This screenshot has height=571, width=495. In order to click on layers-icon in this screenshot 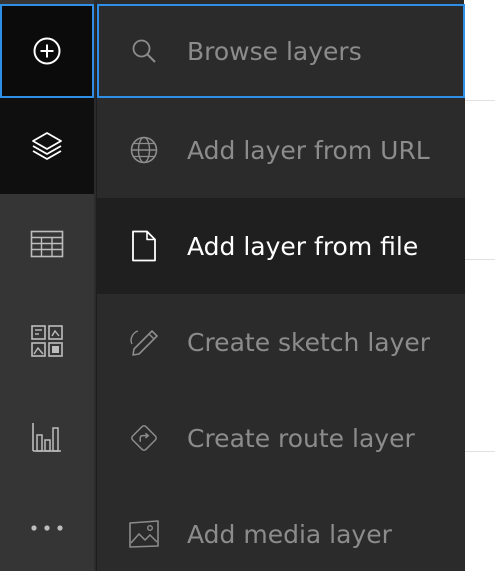, I will do `click(47, 146)`.